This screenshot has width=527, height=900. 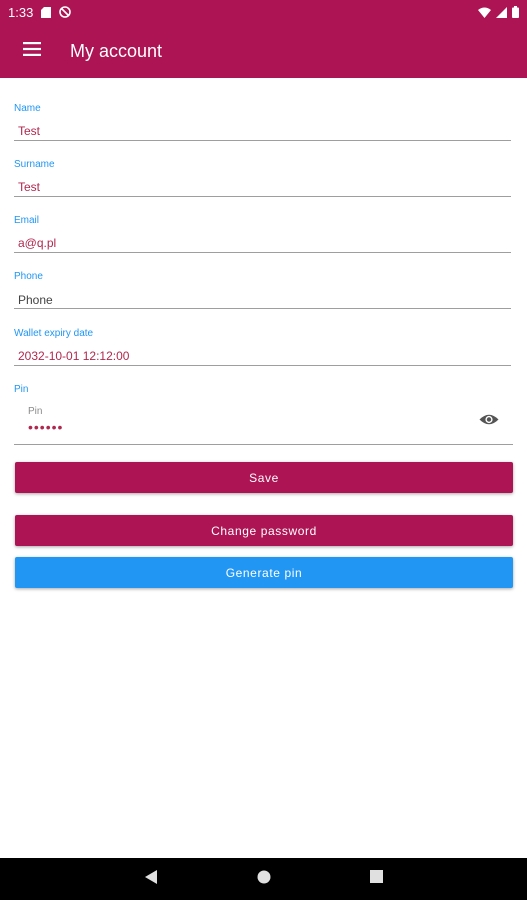 I want to click on back-icon, so click(x=151, y=879).